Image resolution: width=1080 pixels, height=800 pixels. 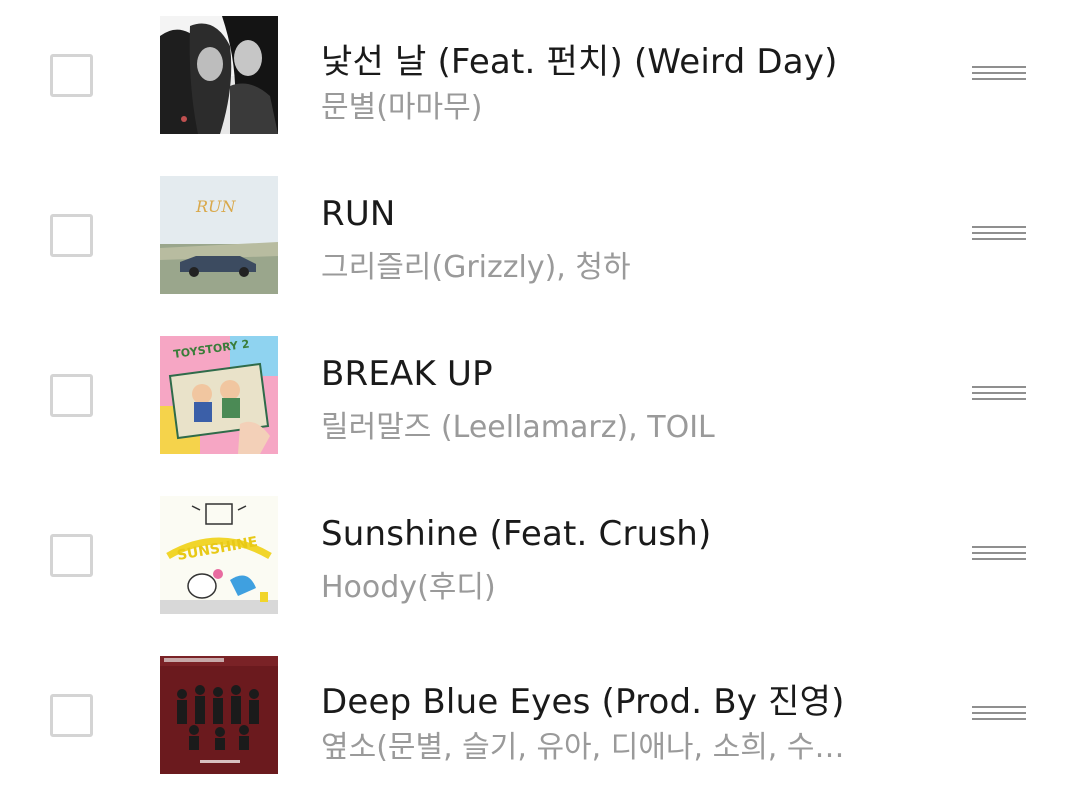 I want to click on album-art-car-field-icon: RUN, so click(x=219, y=235).